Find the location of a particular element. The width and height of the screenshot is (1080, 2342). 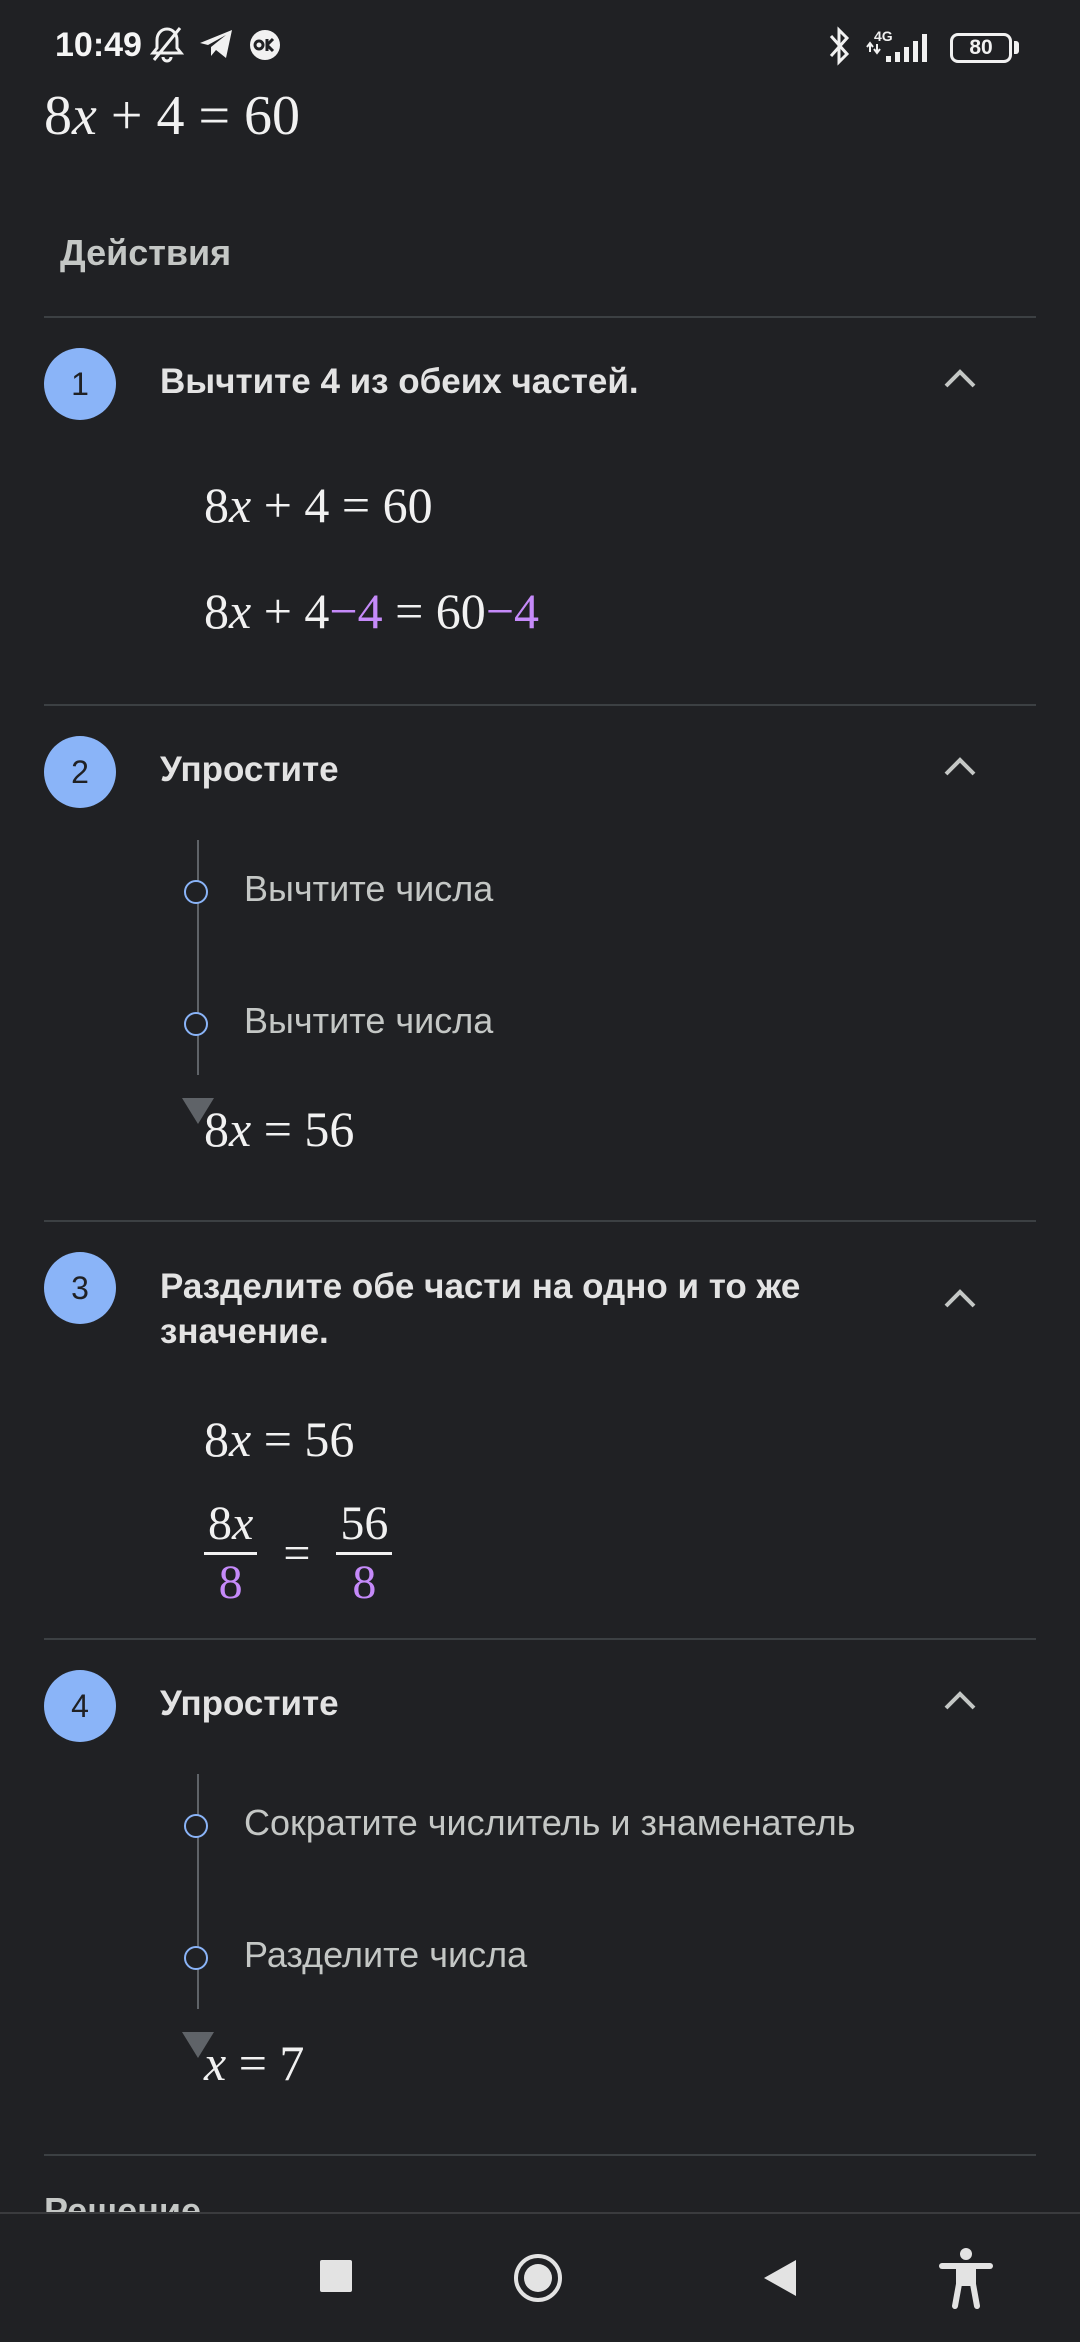

status-time: 10:49 is located at coordinates (98, 45).